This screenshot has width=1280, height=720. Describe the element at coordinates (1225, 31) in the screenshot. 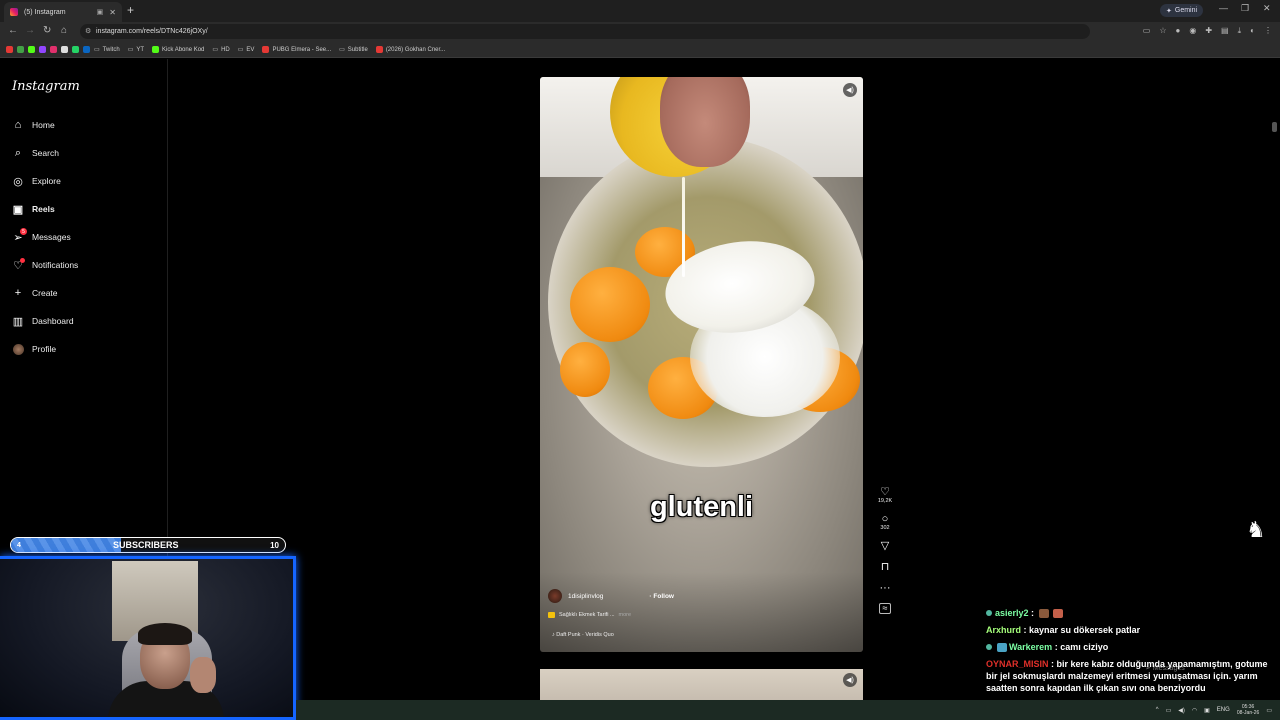

I see `sidepanel-icon: ▤` at that location.